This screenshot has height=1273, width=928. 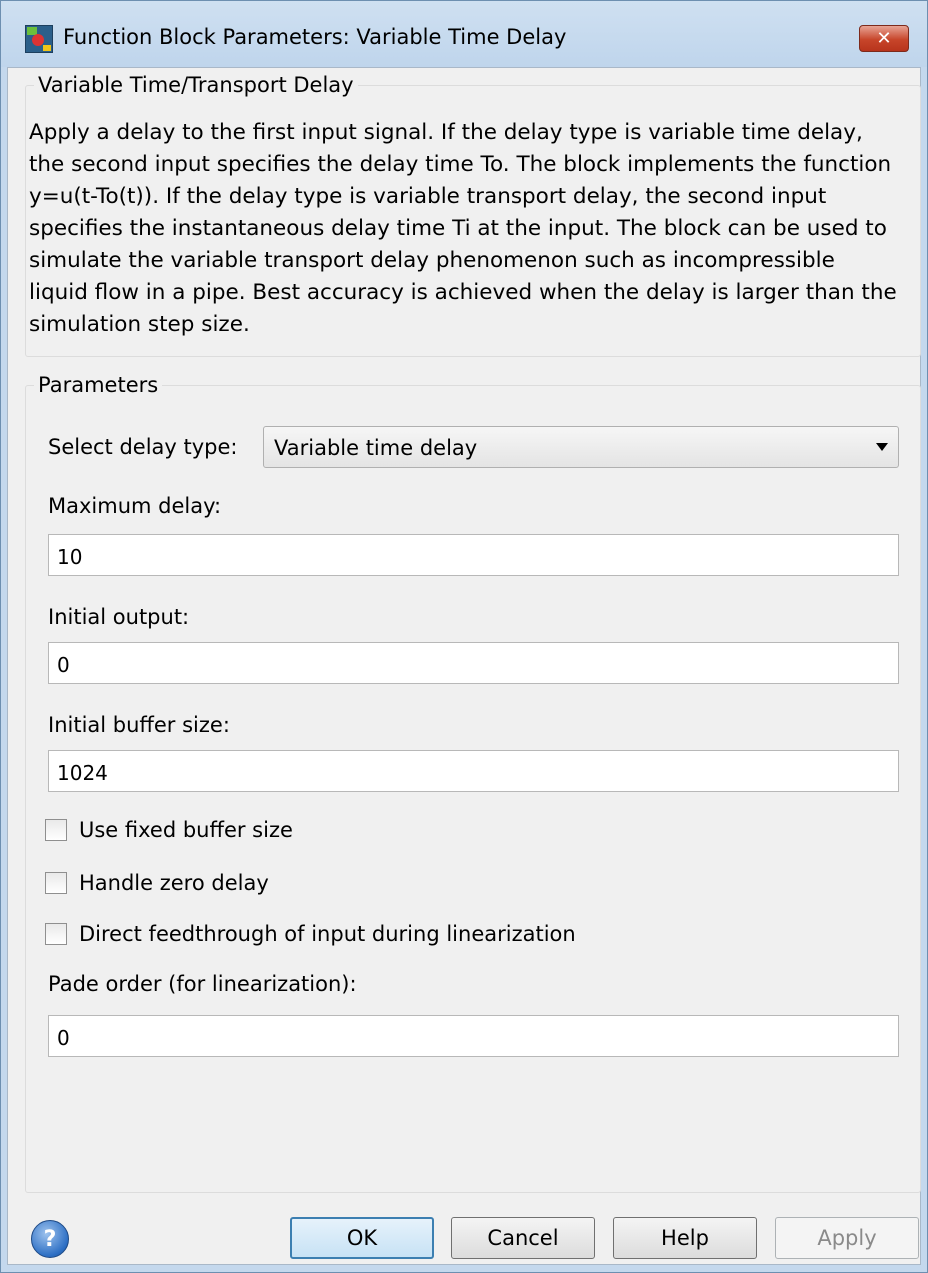 What do you see at coordinates (186, 830) in the screenshot?
I see `fixed-buffer-label: Use fixed buffer size` at bounding box center [186, 830].